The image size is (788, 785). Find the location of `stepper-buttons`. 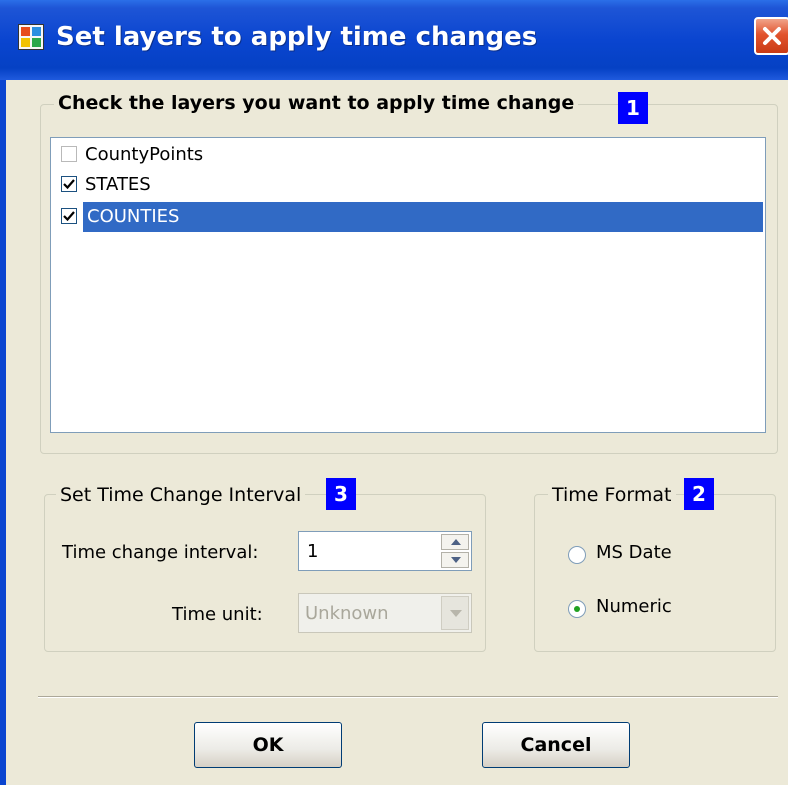

stepper-buttons is located at coordinates (455, 551).